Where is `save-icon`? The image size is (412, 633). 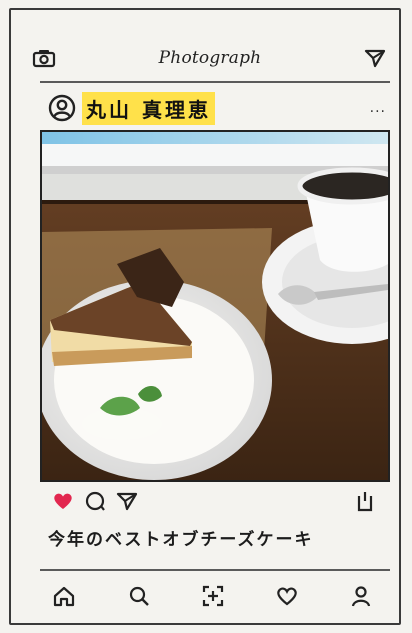 save-icon is located at coordinates (365, 501).